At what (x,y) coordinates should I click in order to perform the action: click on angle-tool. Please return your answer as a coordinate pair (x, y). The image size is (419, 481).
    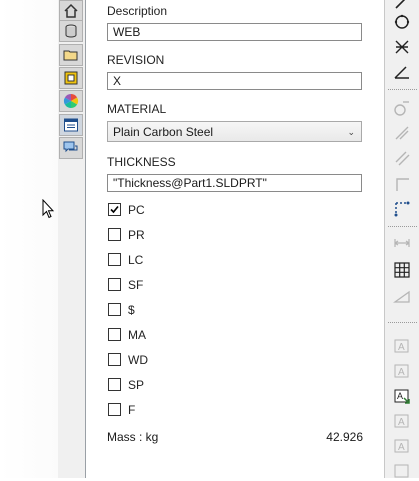
    Looking at the image, I should click on (402, 72).